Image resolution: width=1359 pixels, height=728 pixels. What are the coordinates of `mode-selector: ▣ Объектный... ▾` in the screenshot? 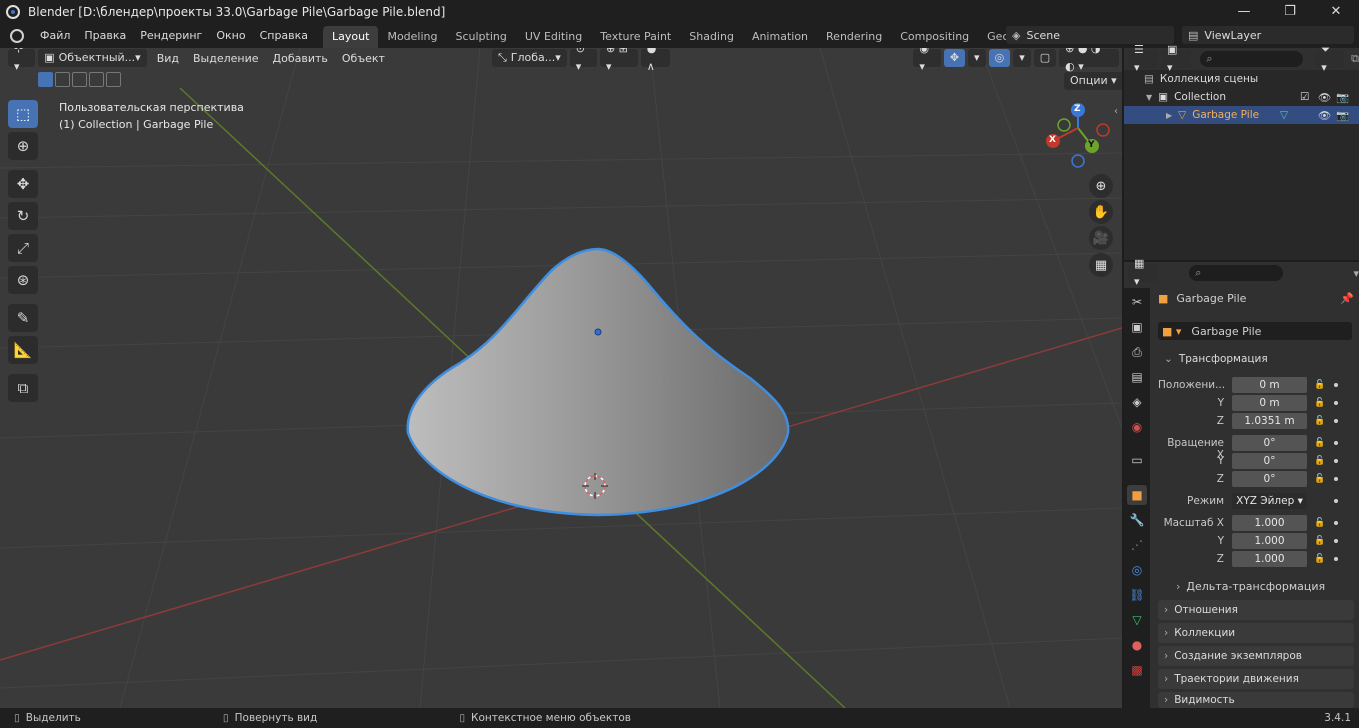 It's located at (92, 58).